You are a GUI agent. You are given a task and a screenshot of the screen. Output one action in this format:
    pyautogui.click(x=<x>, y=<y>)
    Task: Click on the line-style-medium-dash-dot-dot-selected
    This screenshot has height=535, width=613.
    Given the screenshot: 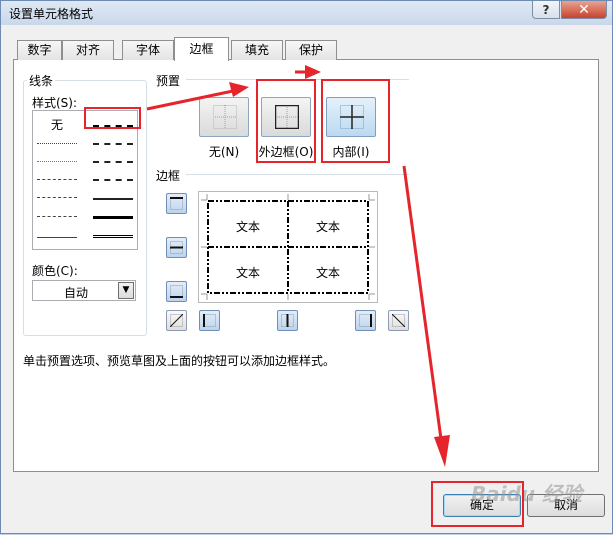 What is the action you would take?
    pyautogui.click(x=113, y=126)
    